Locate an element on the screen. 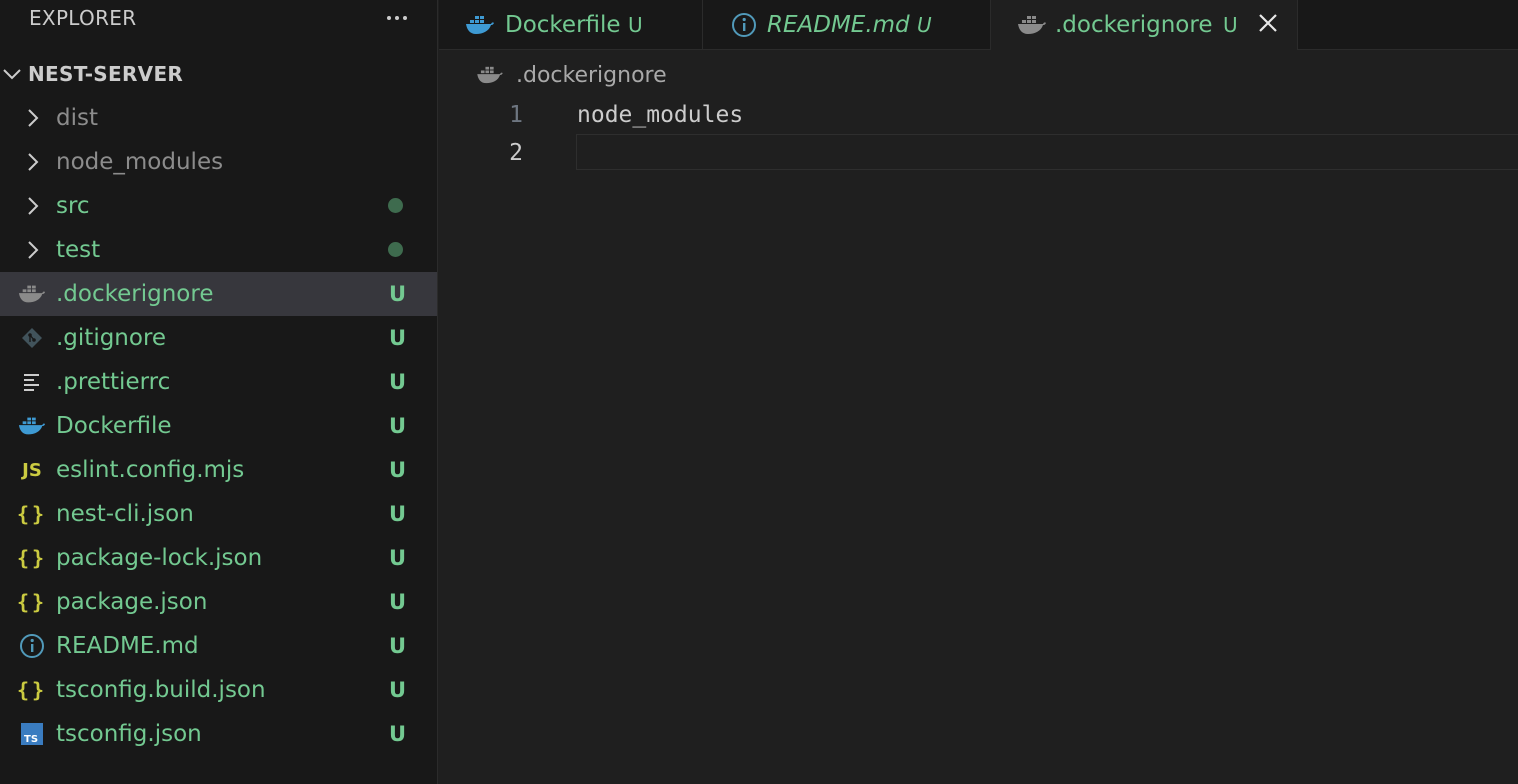 This screenshot has height=784, width=1518. breadcrumb-label: .dockerignore is located at coordinates (591, 75).